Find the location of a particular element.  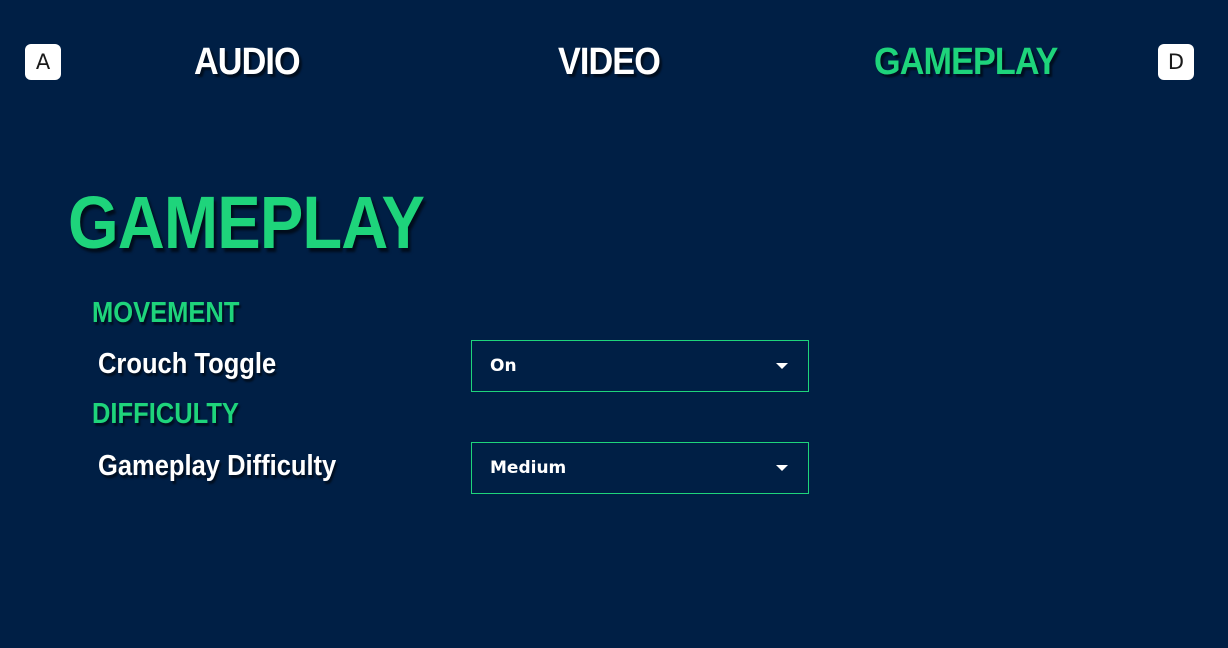

page-title: GAMEPLAY is located at coordinates (246, 222).